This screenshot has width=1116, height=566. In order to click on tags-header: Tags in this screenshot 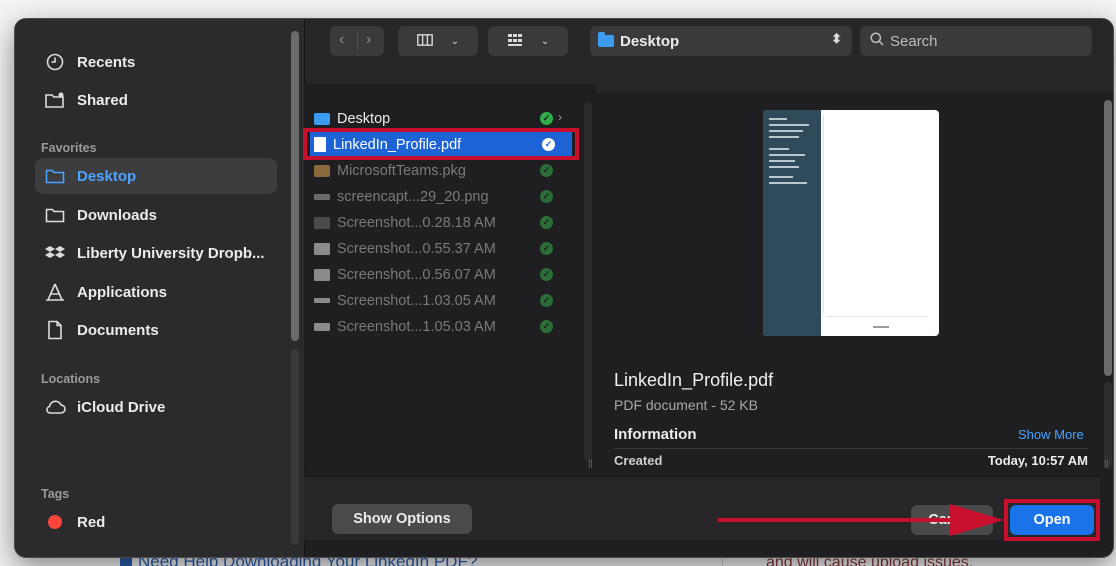, I will do `click(55, 494)`.